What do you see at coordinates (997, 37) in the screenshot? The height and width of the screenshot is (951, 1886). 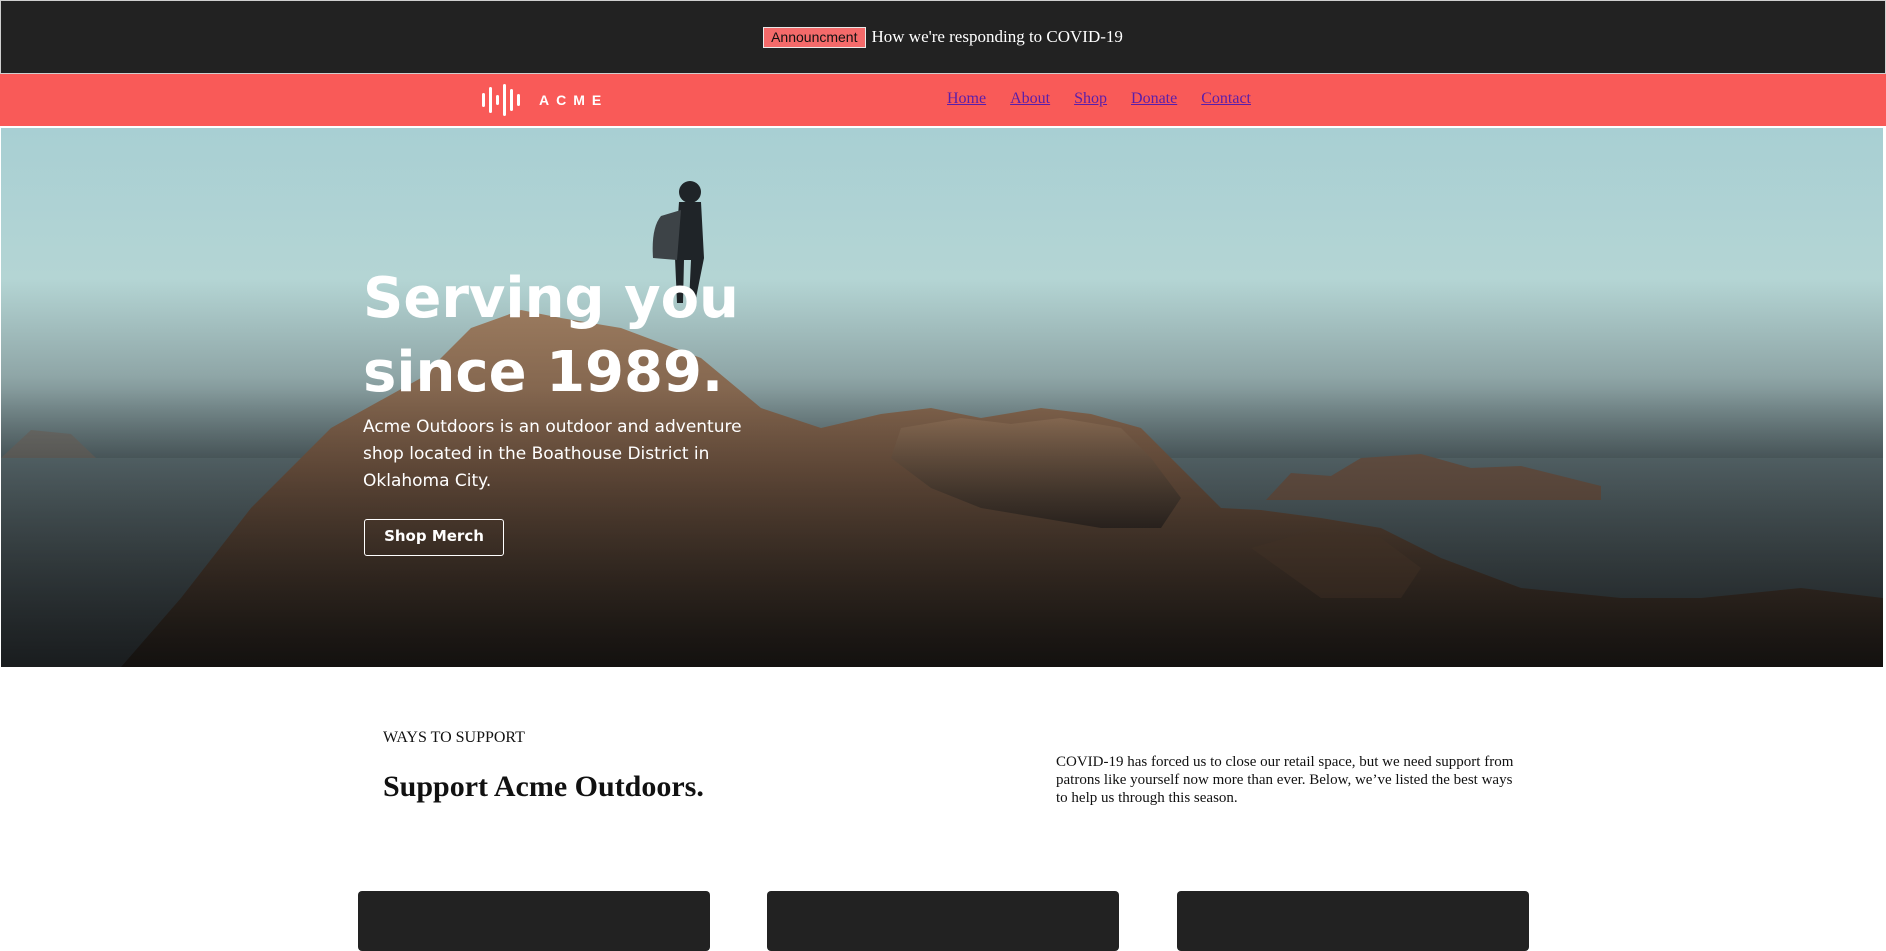 I see `announcement-link: How we're responding to COVID-19` at bounding box center [997, 37].